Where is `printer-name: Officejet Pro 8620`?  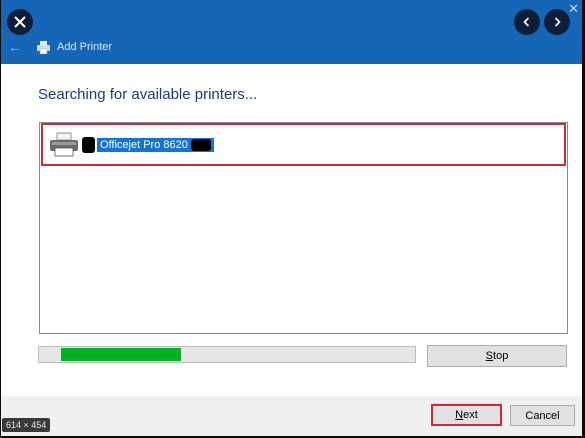 printer-name: Officejet Pro 8620 is located at coordinates (155, 144).